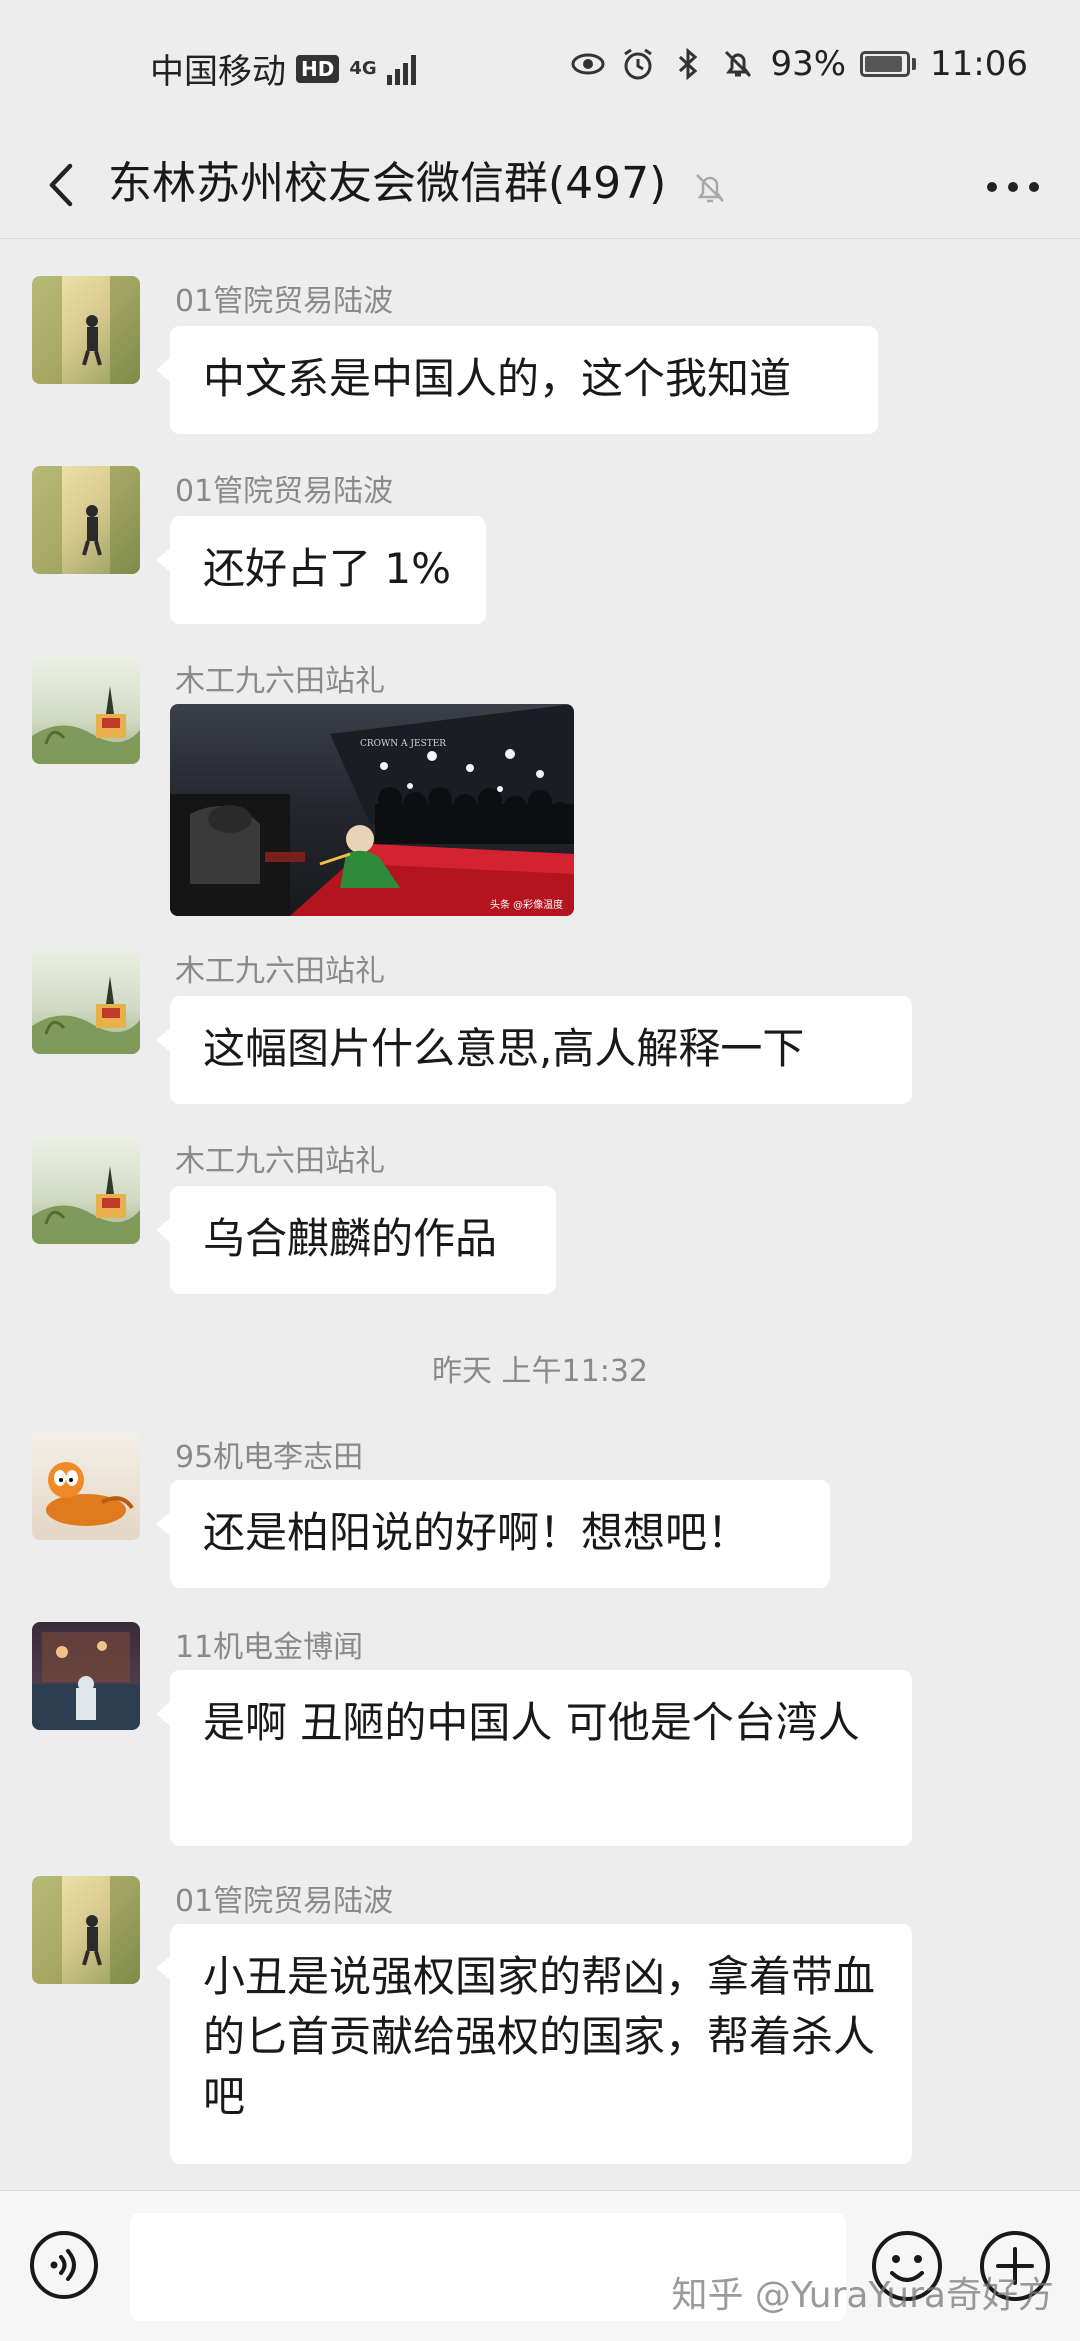  What do you see at coordinates (808, 64) in the screenshot?
I see `battery-percent: 93%` at bounding box center [808, 64].